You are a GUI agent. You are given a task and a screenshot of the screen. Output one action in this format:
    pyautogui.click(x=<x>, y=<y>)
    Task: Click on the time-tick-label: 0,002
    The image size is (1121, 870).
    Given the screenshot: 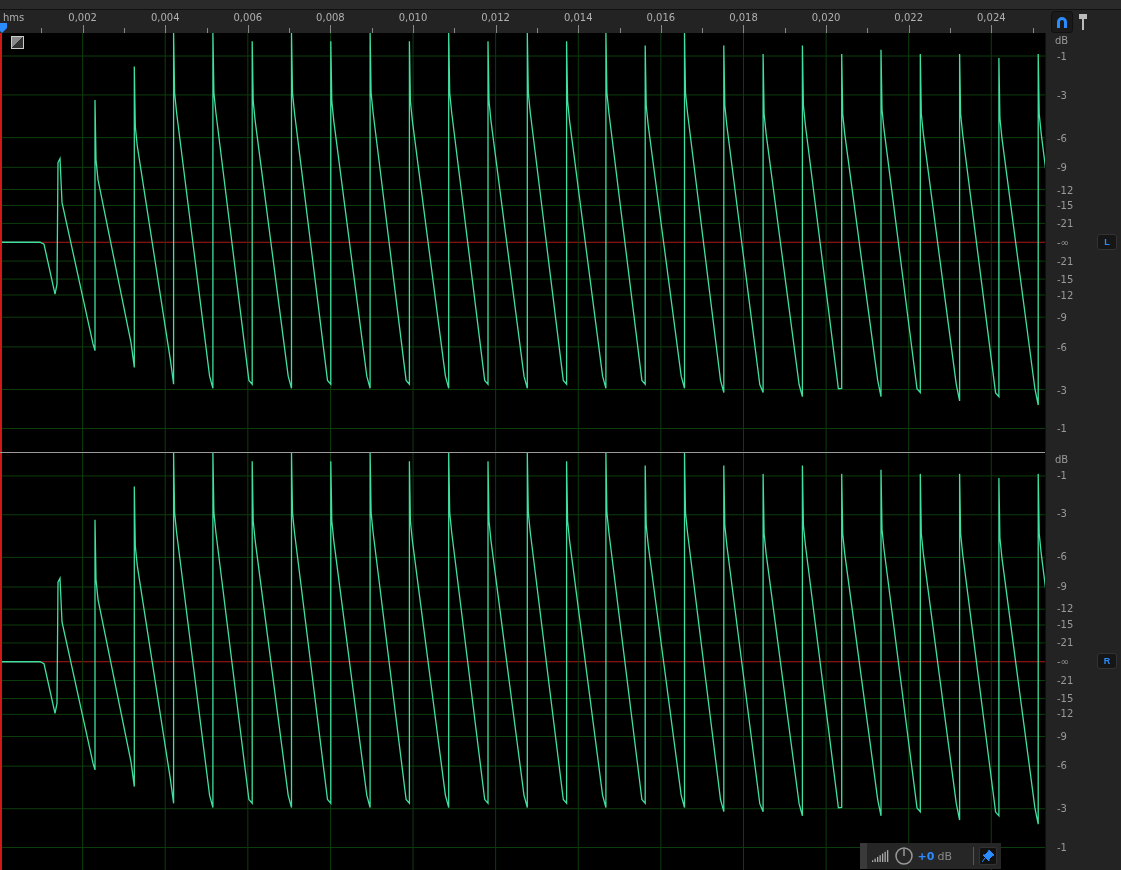 What is the action you would take?
    pyautogui.click(x=82, y=17)
    